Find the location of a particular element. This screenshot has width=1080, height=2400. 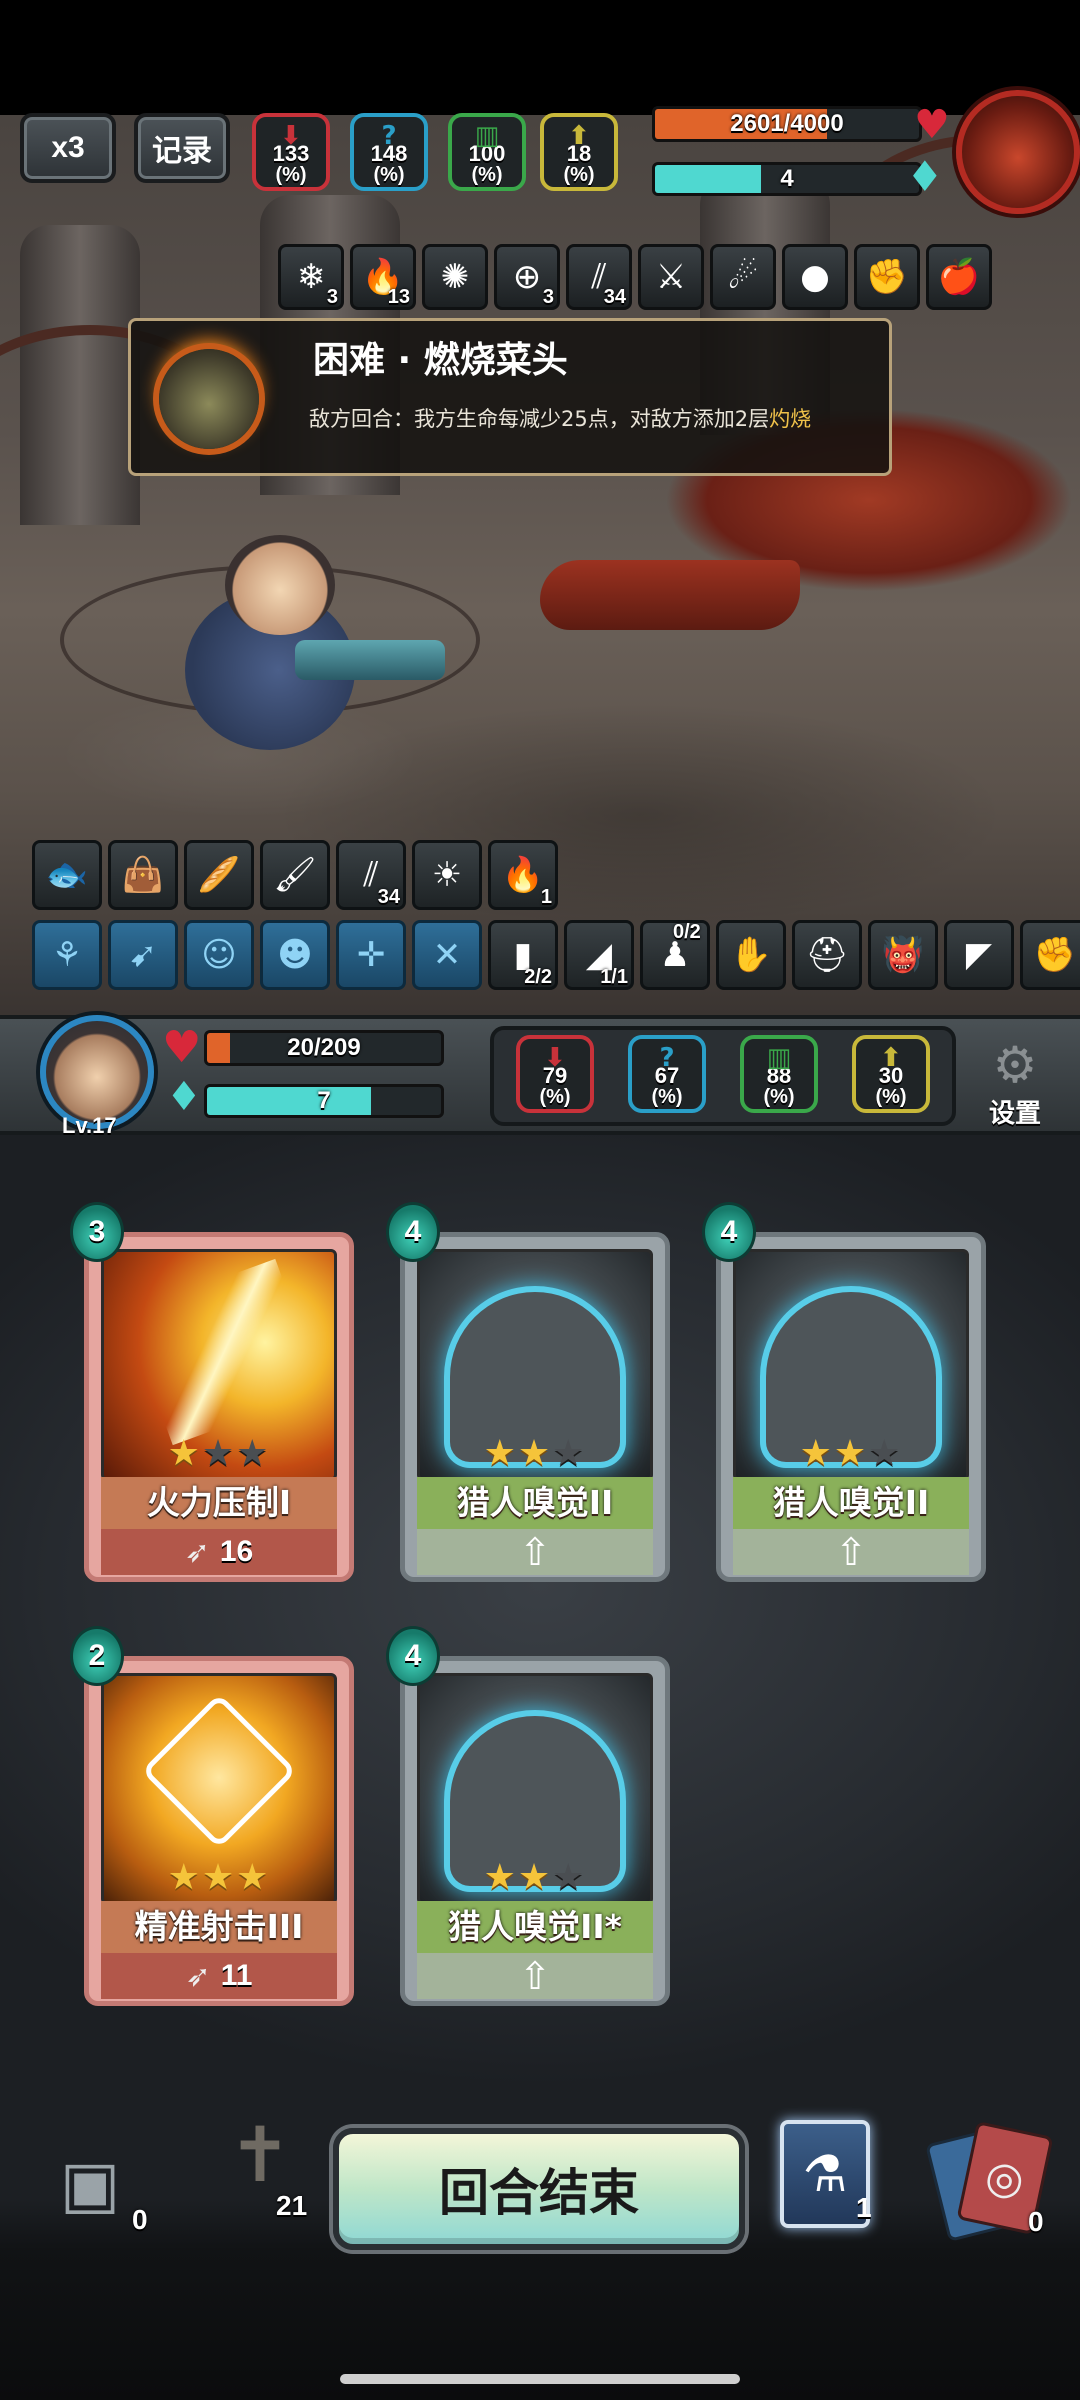

bomb-slot: ● is located at coordinates (815, 277).